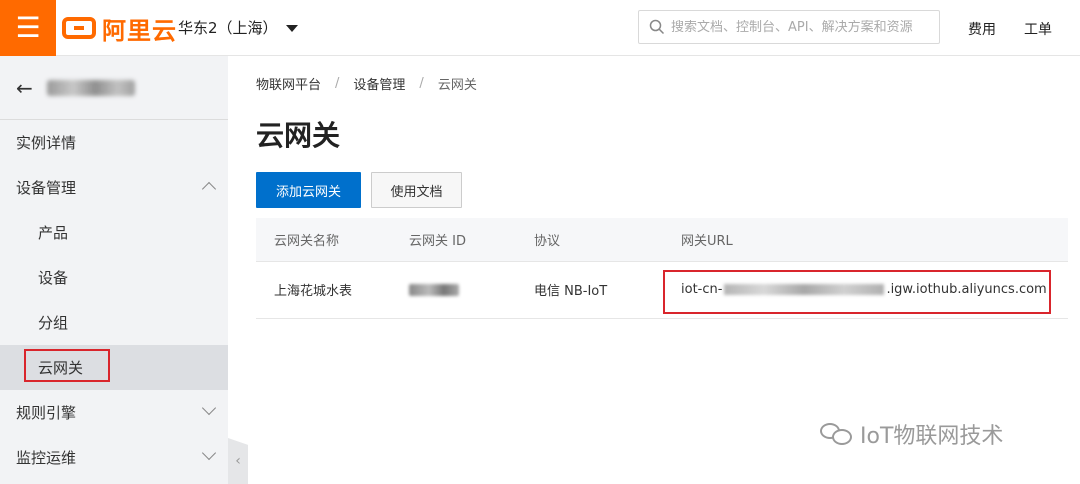 Image resolution: width=1080 pixels, height=484 pixels. I want to click on sidebar-item-label: 监控运维, so click(46, 458).